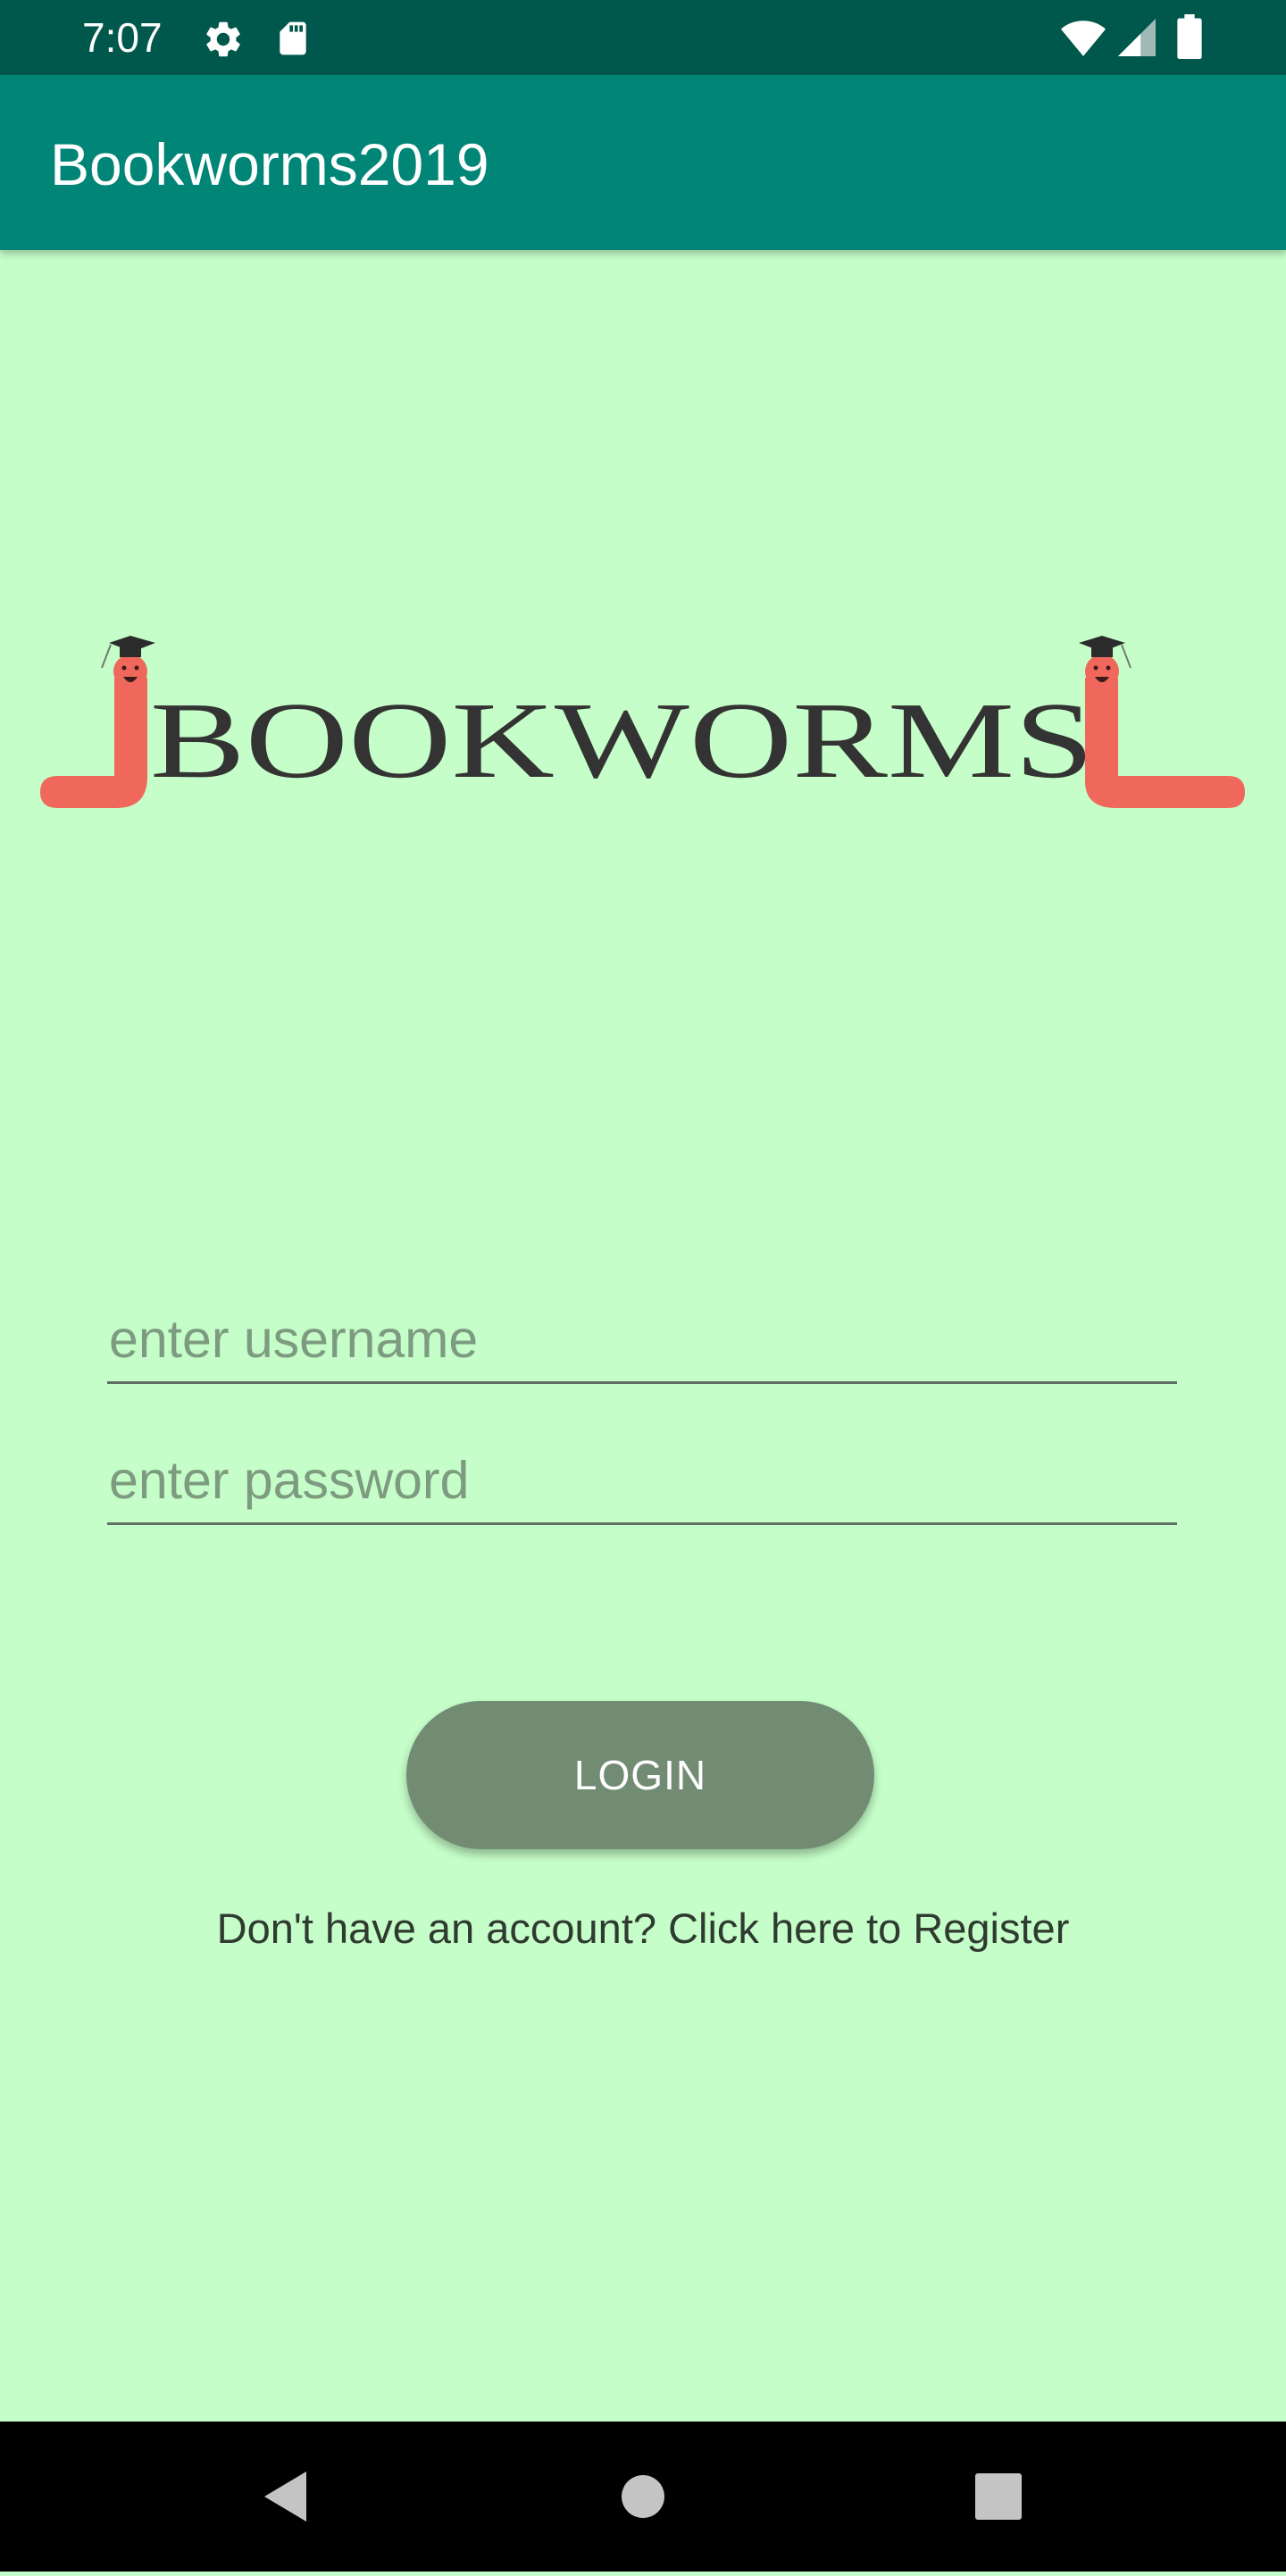  What do you see at coordinates (642, 1340) in the screenshot?
I see `username-input` at bounding box center [642, 1340].